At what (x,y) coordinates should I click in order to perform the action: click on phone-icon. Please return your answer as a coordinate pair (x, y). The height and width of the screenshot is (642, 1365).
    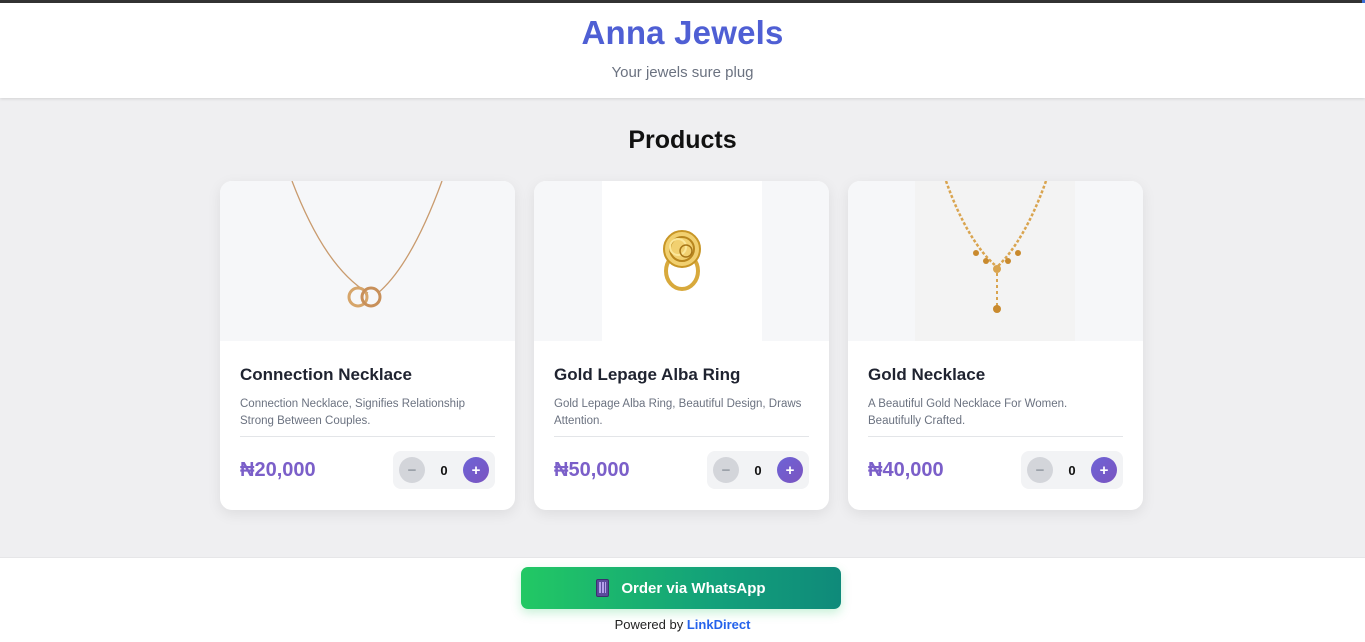
    Looking at the image, I should click on (603, 588).